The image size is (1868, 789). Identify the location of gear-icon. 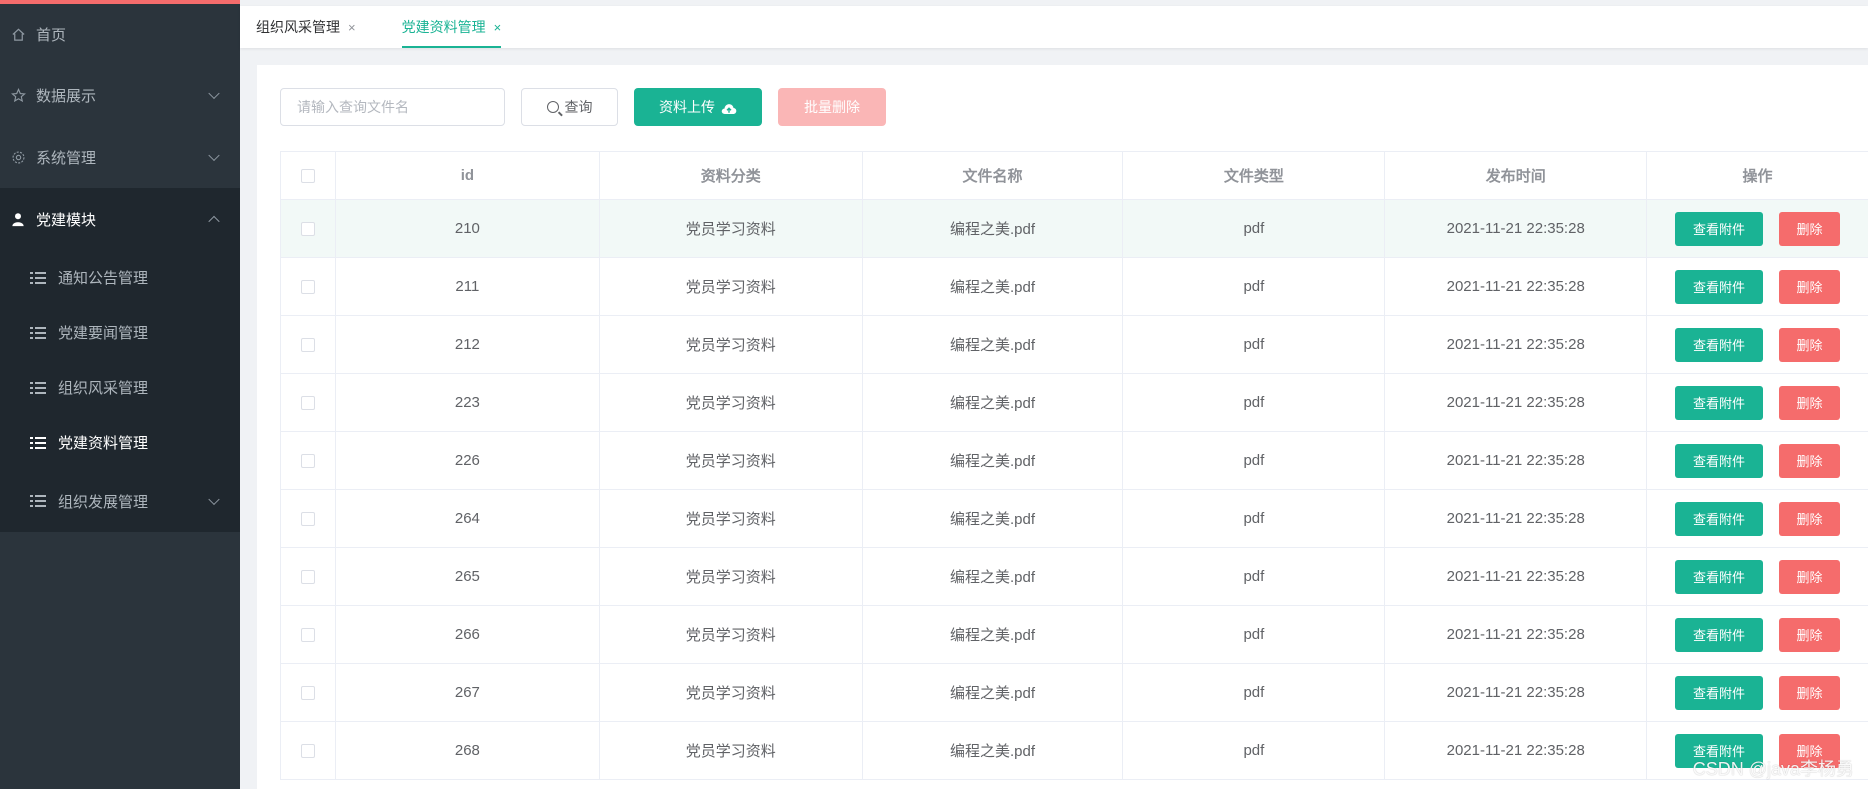
(18, 157).